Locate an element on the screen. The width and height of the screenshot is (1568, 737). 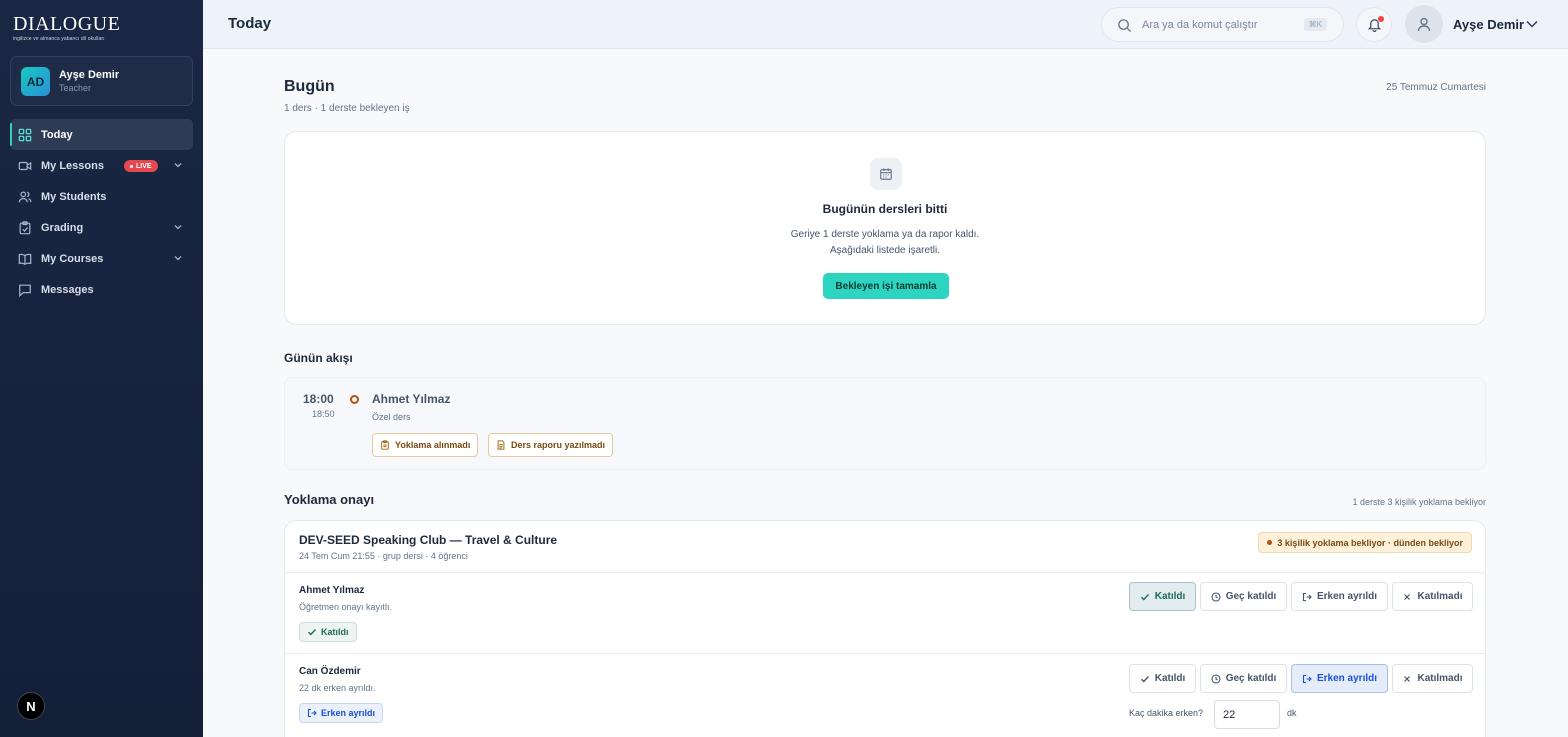
report-missing-chip: Ders raporu yazılmadı is located at coordinates (551, 445).